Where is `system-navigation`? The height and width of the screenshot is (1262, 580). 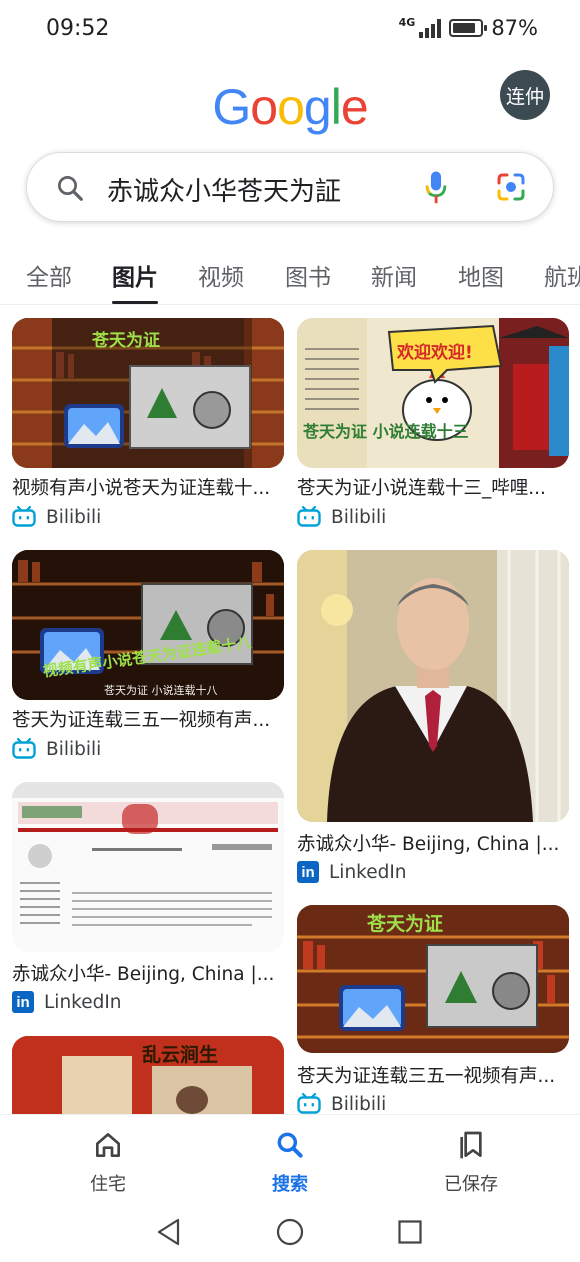
system-navigation is located at coordinates (290, 1233).